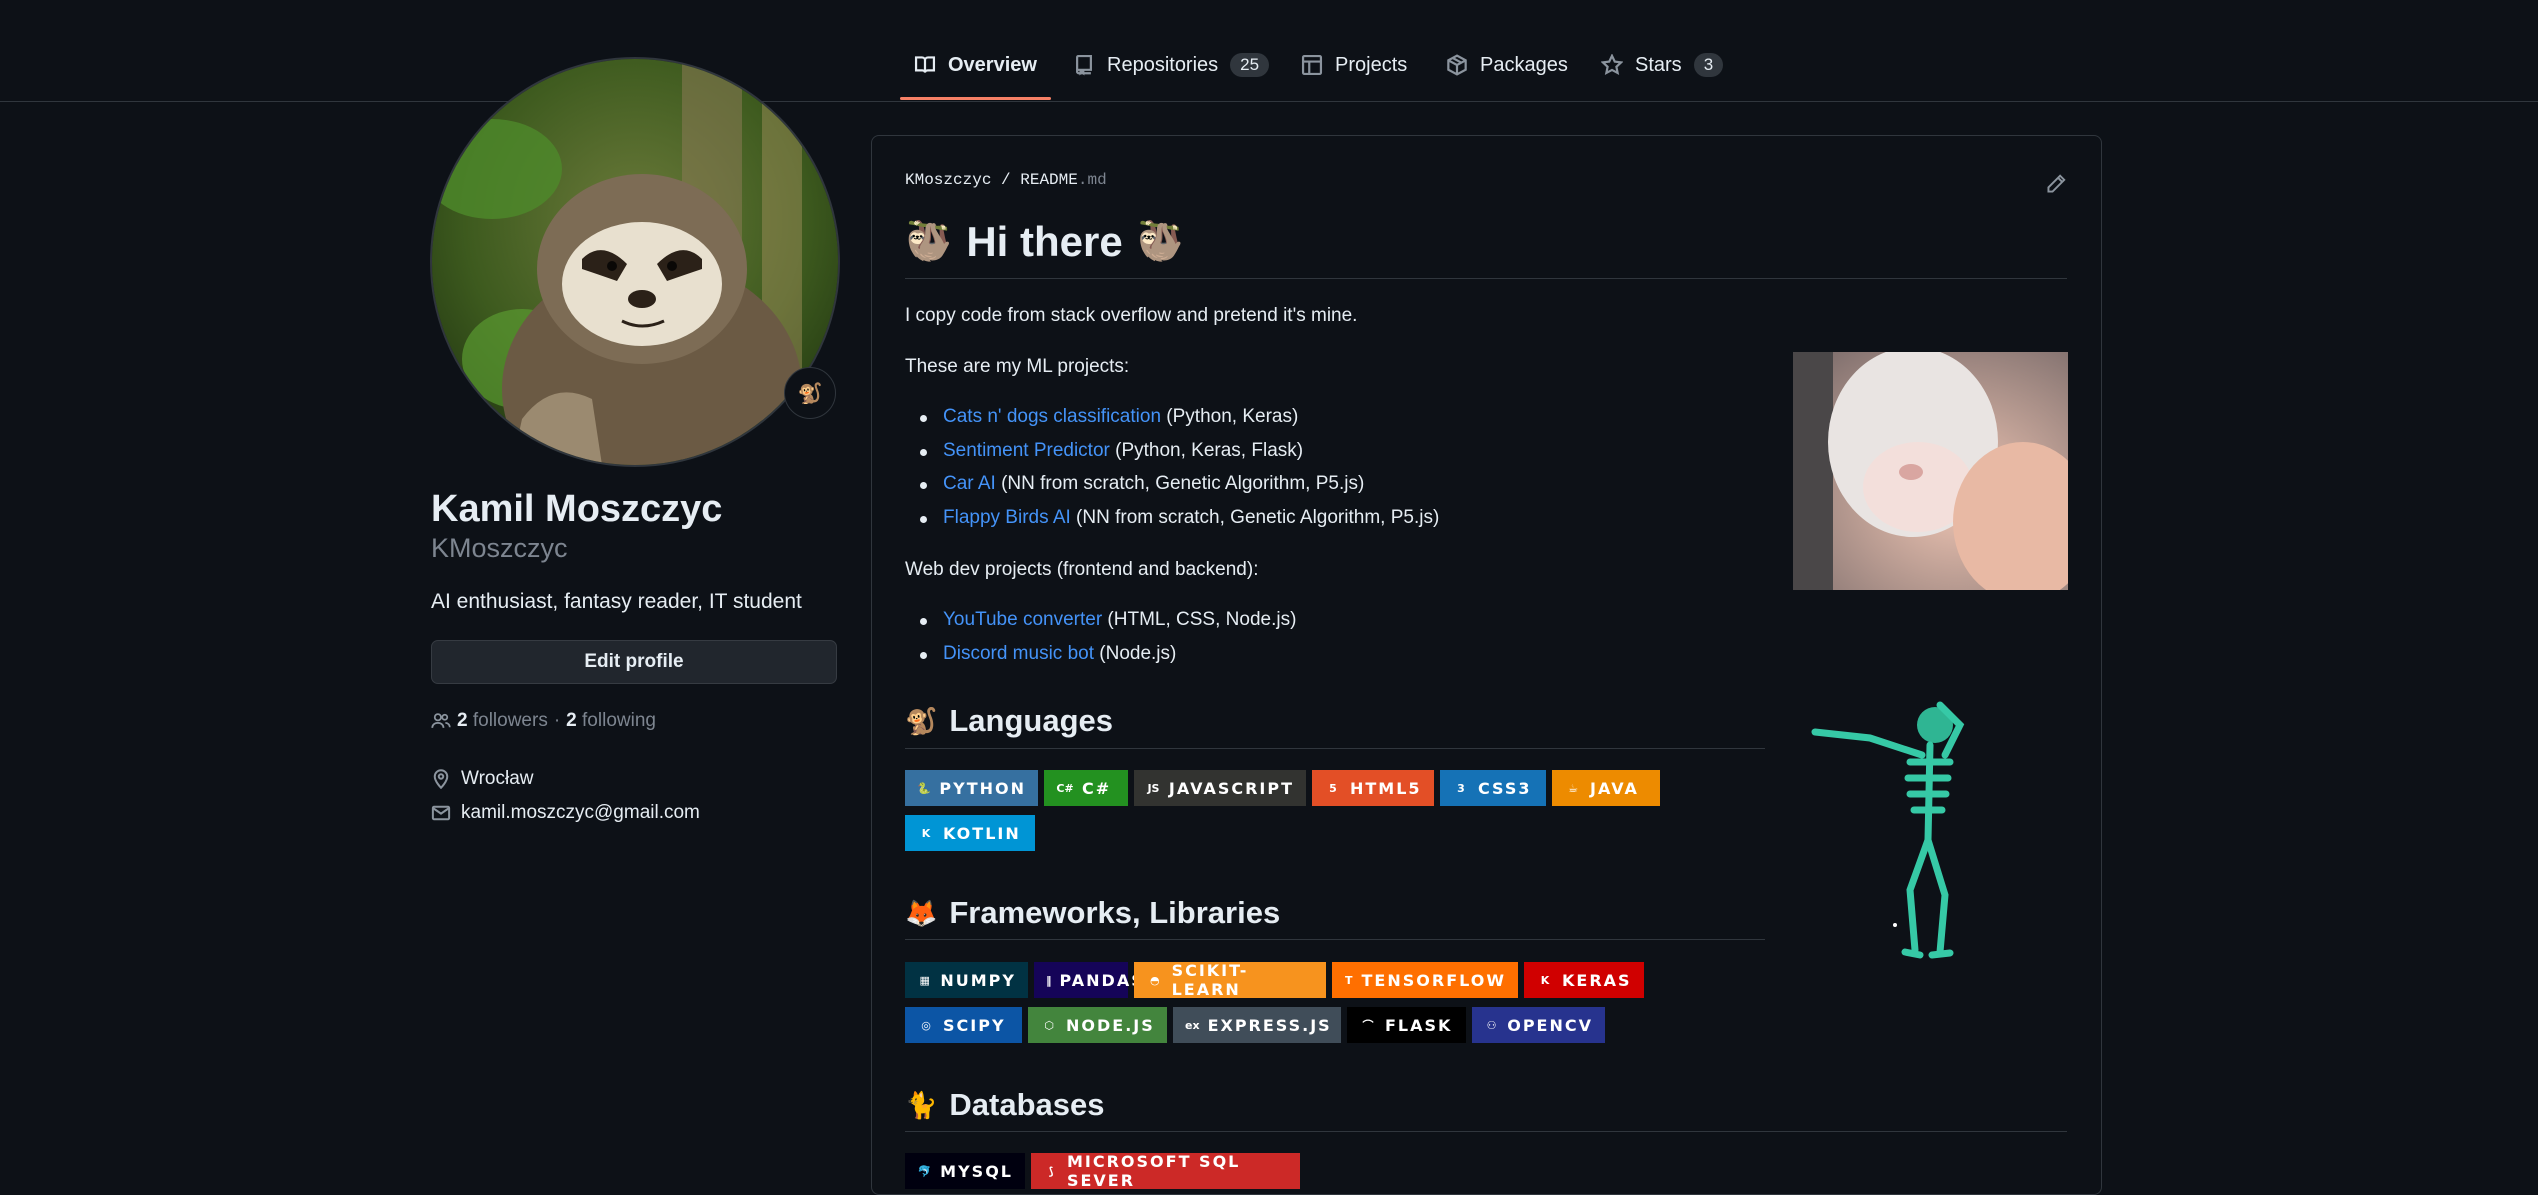 The image size is (2538, 1195). I want to click on readme-file-ext: .md, so click(1092, 180).